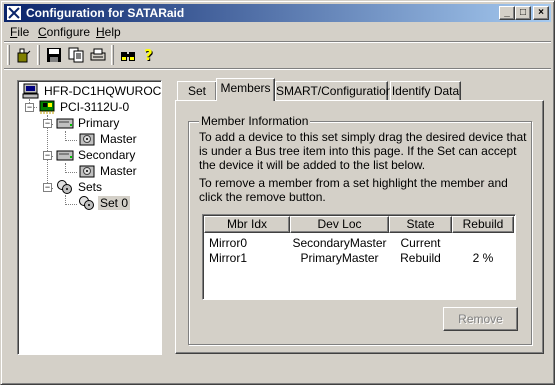  Describe the element at coordinates (86, 203) in the screenshot. I see `raid-set-icon` at that location.